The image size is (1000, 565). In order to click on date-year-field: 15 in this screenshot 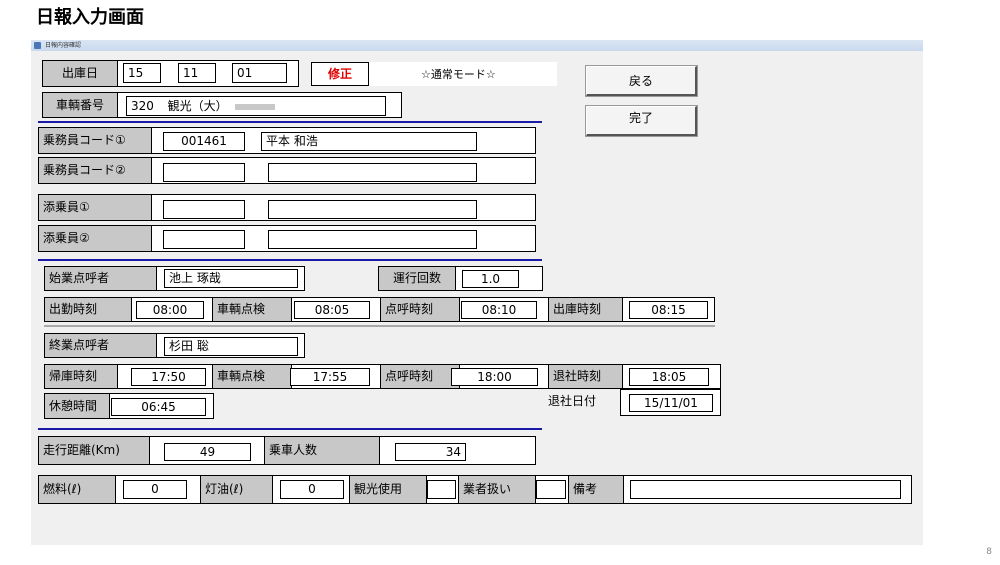, I will do `click(142, 73)`.